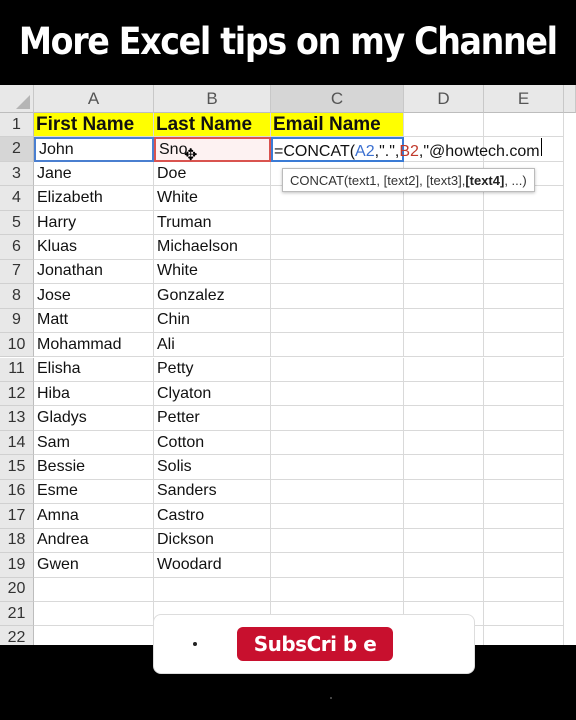 The image size is (576, 720). What do you see at coordinates (94, 223) in the screenshot?
I see `cell-first-name: Harry` at bounding box center [94, 223].